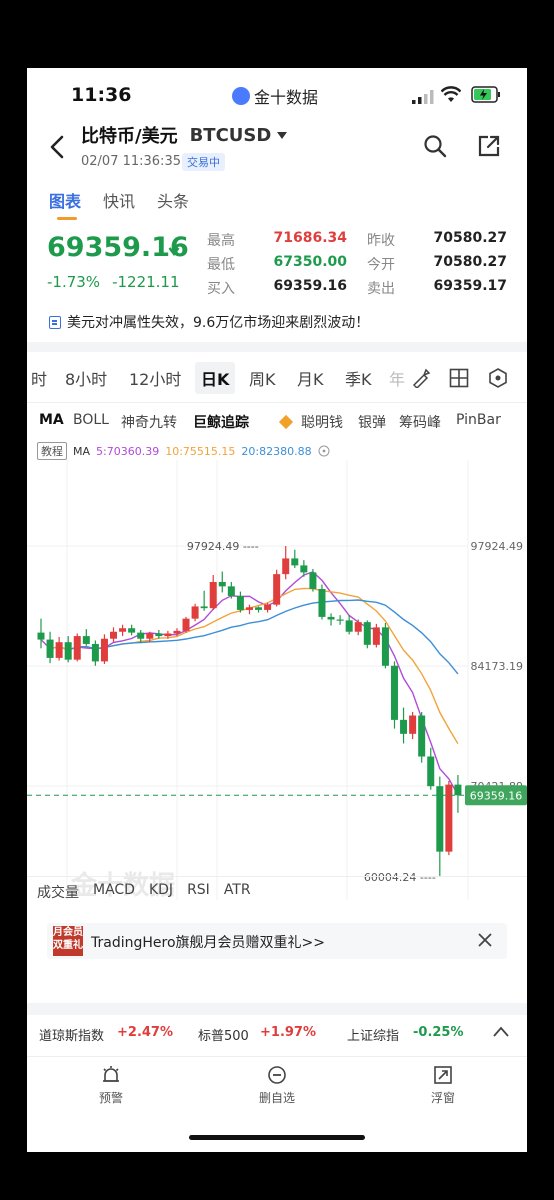 This screenshot has width=554, height=1200. I want to click on sub-ind-macd: MACD, so click(114, 892).